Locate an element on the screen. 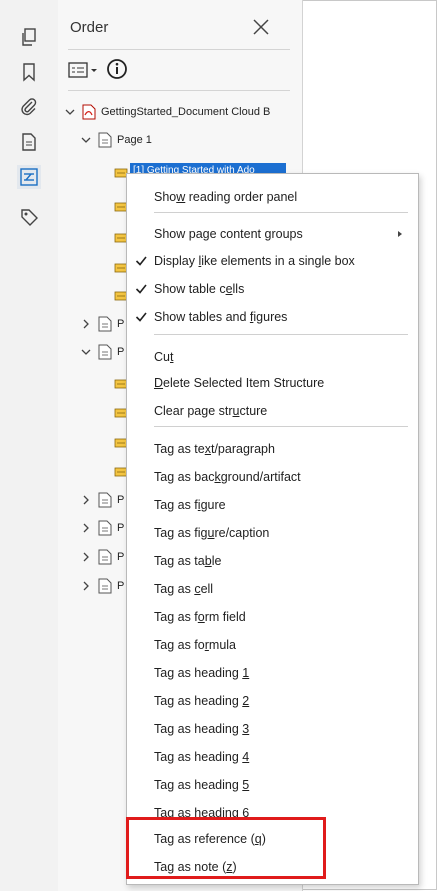  menu-item-label: Tag as heading 2 is located at coordinates (202, 701).